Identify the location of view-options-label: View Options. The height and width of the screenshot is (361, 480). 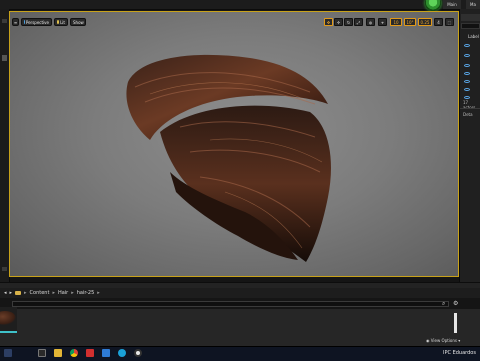
(443, 340).